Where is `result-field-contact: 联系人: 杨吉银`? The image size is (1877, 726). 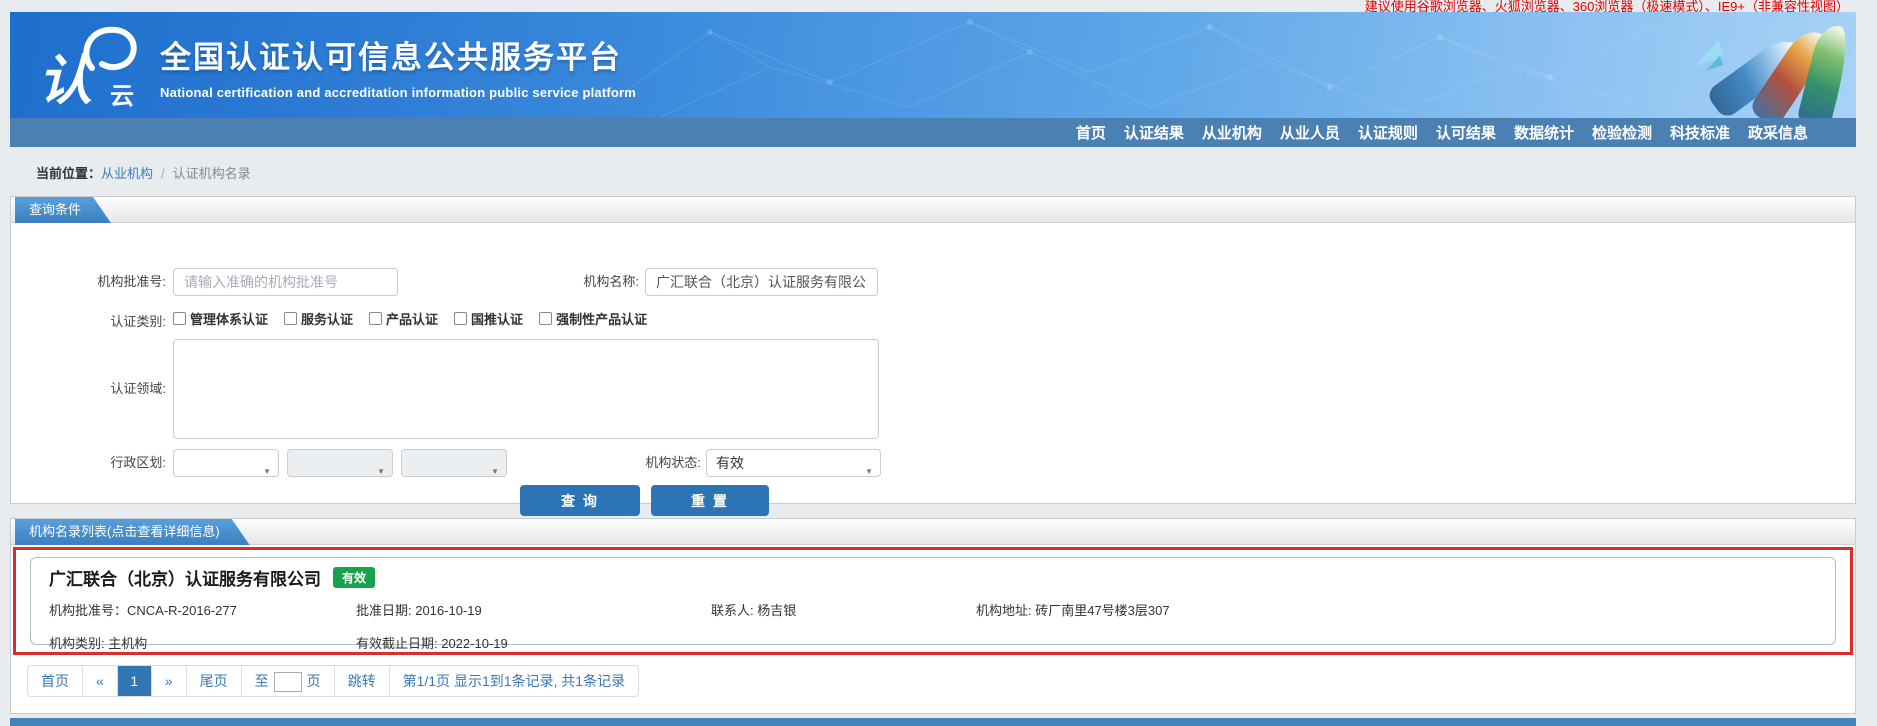
result-field-contact: 联系人: 杨吉银 is located at coordinates (754, 610).